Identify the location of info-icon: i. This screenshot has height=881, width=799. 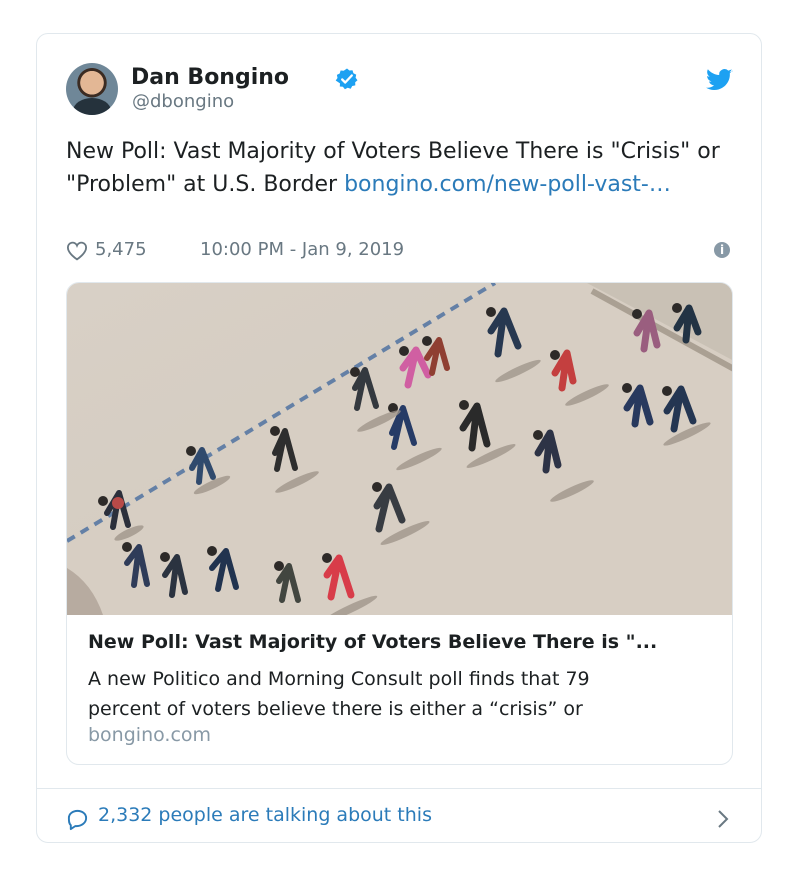
(722, 250).